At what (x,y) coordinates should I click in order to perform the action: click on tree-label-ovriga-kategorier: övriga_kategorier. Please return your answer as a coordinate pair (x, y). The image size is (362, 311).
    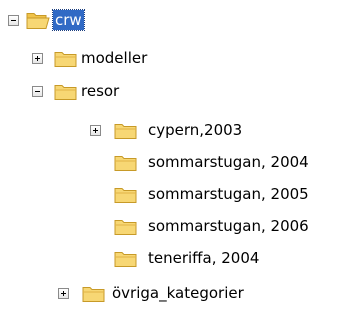
    Looking at the image, I should click on (178, 293).